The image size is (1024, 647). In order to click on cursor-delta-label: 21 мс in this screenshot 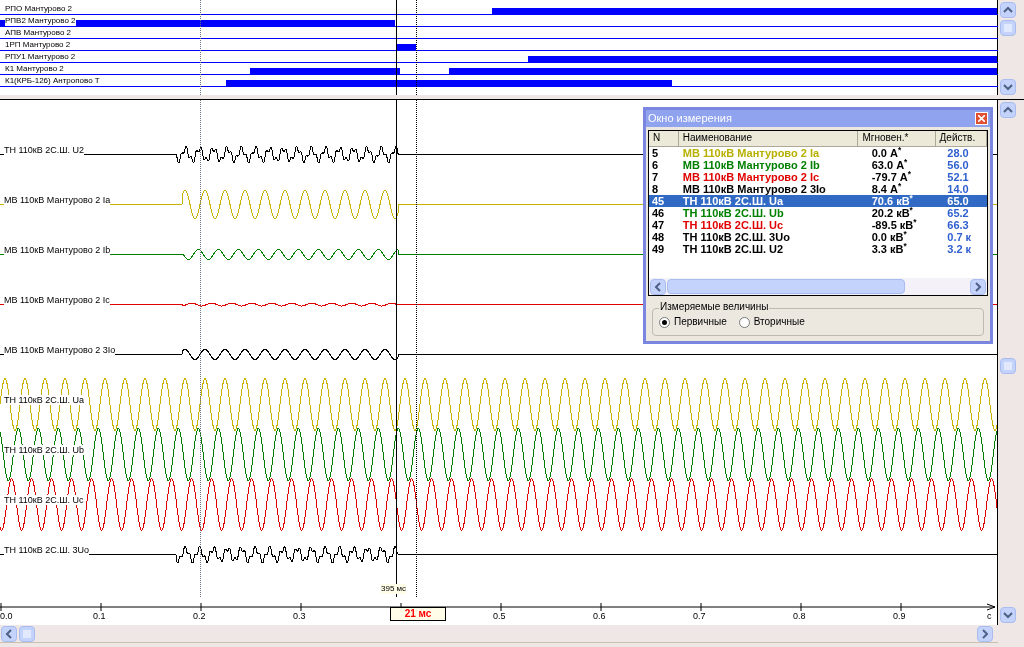, I will do `click(418, 614)`.